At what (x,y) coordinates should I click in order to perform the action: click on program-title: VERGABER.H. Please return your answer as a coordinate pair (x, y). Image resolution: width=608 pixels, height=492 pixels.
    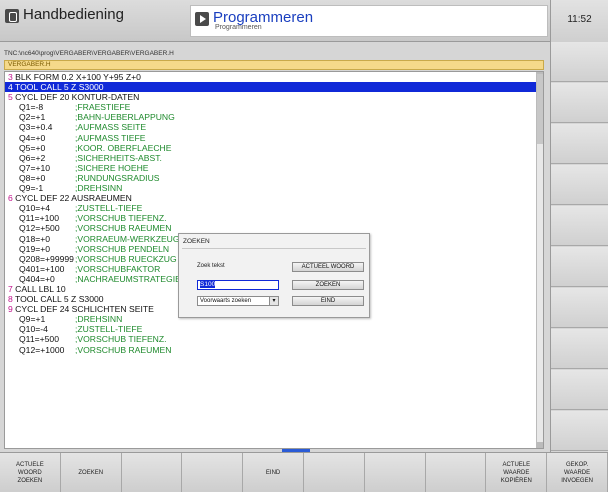
    Looking at the image, I should click on (274, 65).